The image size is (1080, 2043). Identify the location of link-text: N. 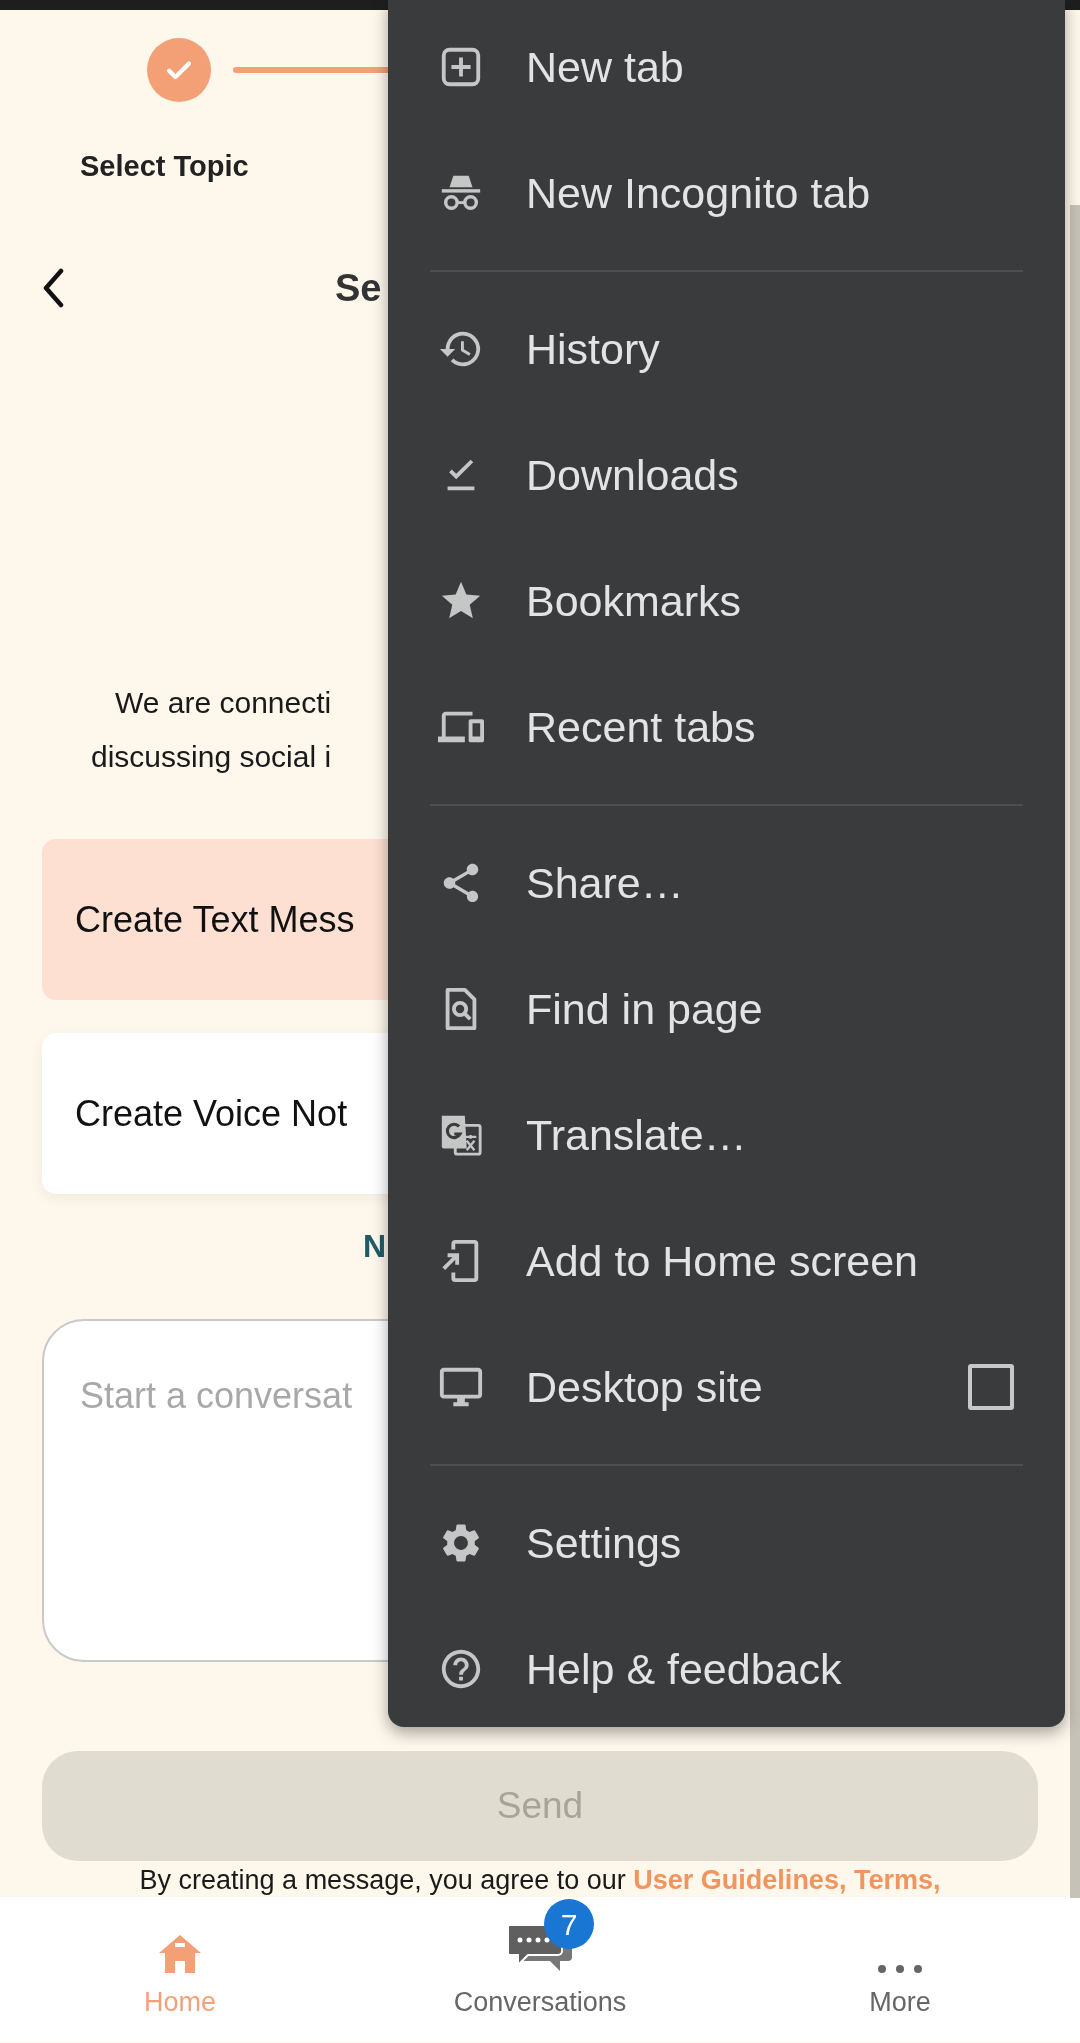
(375, 1246).